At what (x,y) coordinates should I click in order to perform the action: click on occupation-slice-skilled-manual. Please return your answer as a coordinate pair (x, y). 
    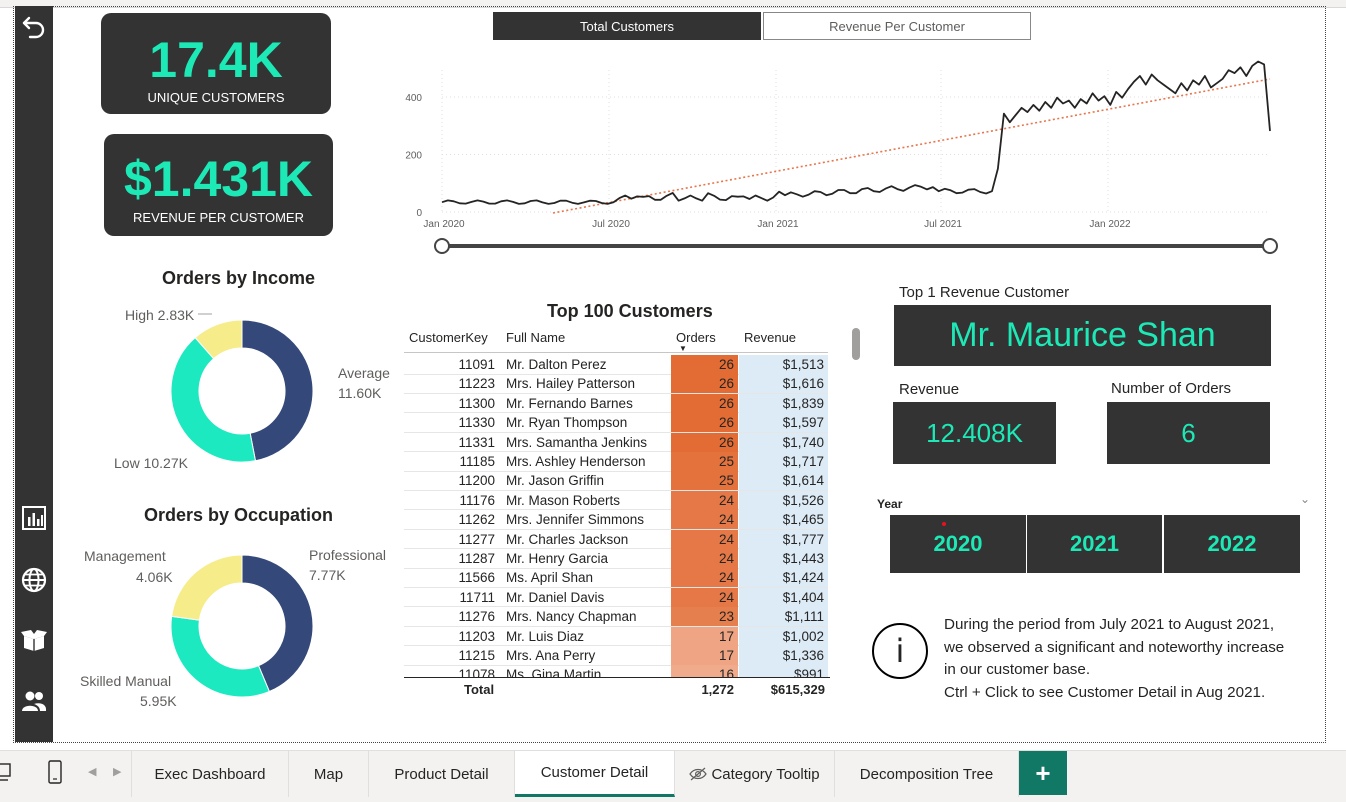
    Looking at the image, I should click on (220, 656).